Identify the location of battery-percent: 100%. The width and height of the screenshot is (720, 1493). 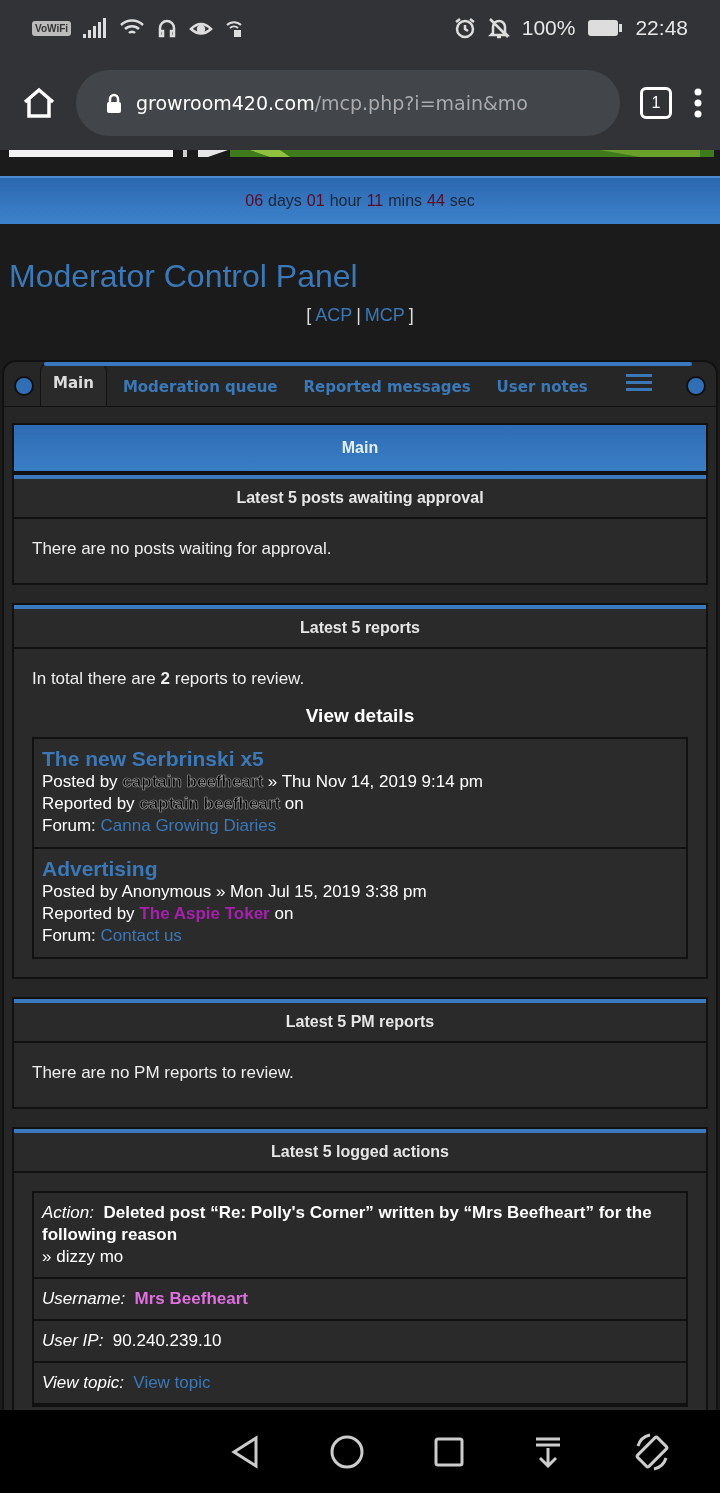
(548, 28).